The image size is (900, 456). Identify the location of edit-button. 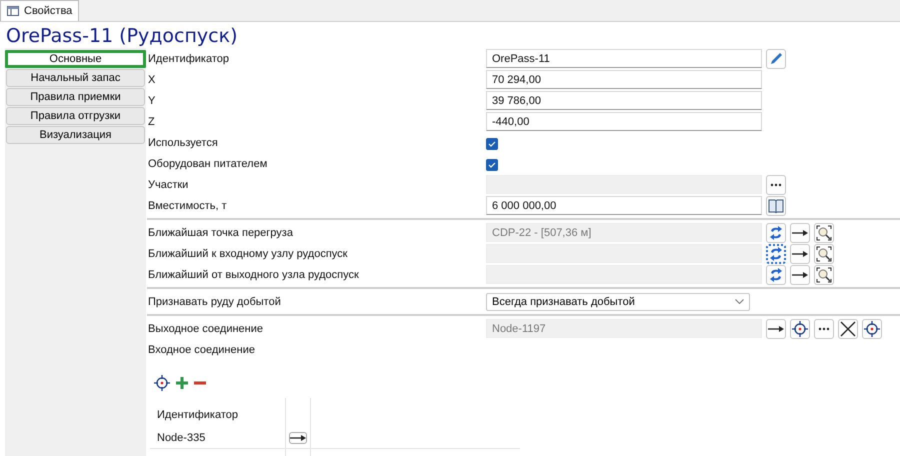
(776, 58).